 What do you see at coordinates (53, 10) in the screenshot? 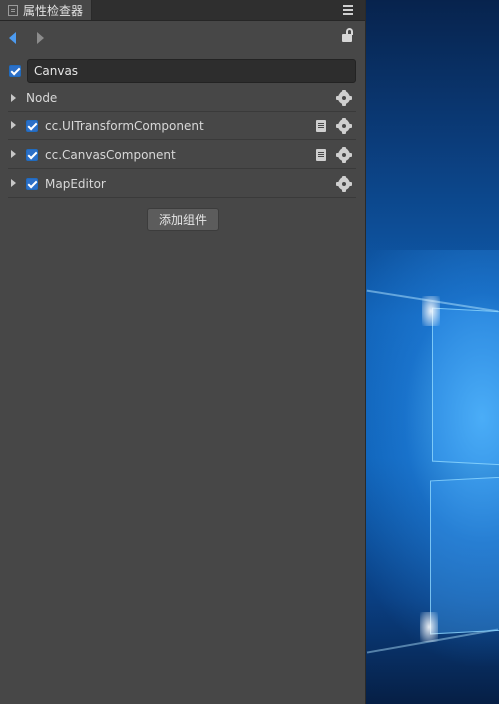
I see `tab-label: 属性检查器` at bounding box center [53, 10].